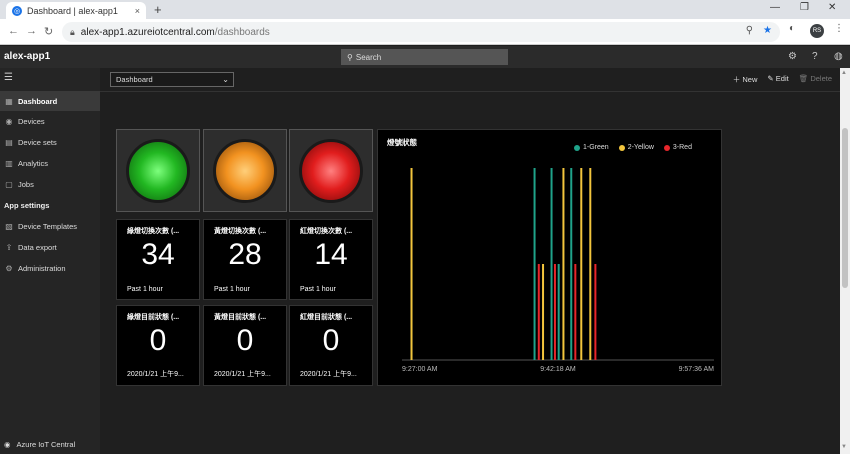 The image size is (850, 454). Describe the element at coordinates (845, 208) in the screenshot. I see `scrollbar-thumb` at that location.